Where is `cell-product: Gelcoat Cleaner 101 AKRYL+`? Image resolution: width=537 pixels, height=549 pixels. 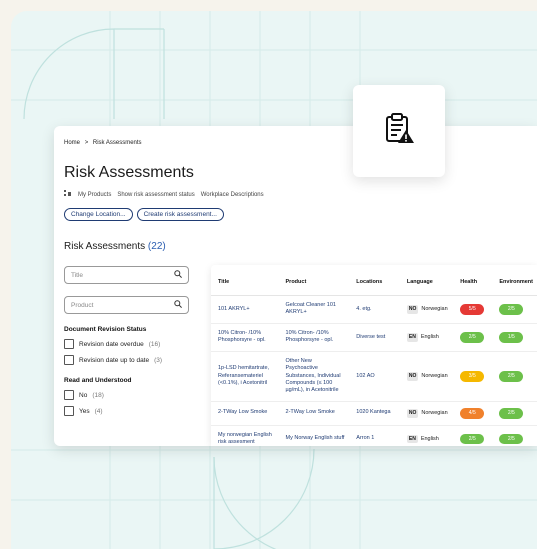 cell-product: Gelcoat Cleaner 101 AKRYL+ is located at coordinates (314, 309).